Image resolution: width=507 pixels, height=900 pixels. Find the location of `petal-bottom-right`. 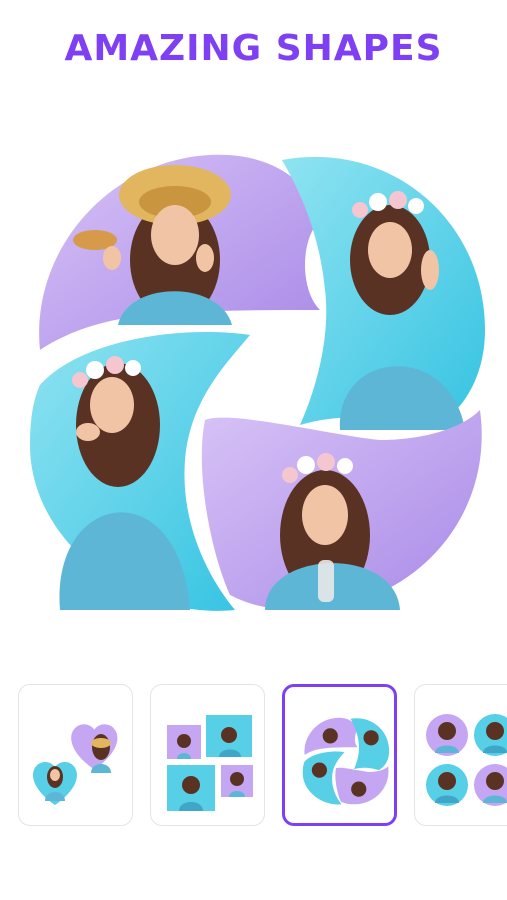

petal-bottom-right is located at coordinates (341, 510).